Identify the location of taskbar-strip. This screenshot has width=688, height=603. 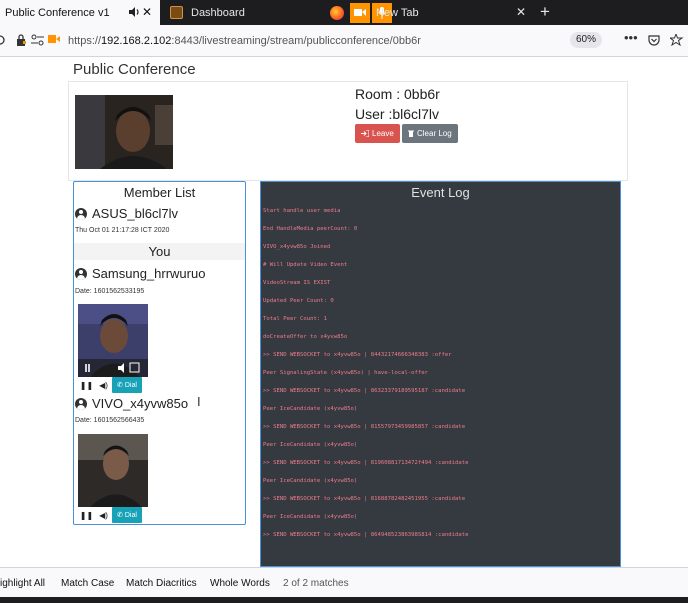
(344, 600).